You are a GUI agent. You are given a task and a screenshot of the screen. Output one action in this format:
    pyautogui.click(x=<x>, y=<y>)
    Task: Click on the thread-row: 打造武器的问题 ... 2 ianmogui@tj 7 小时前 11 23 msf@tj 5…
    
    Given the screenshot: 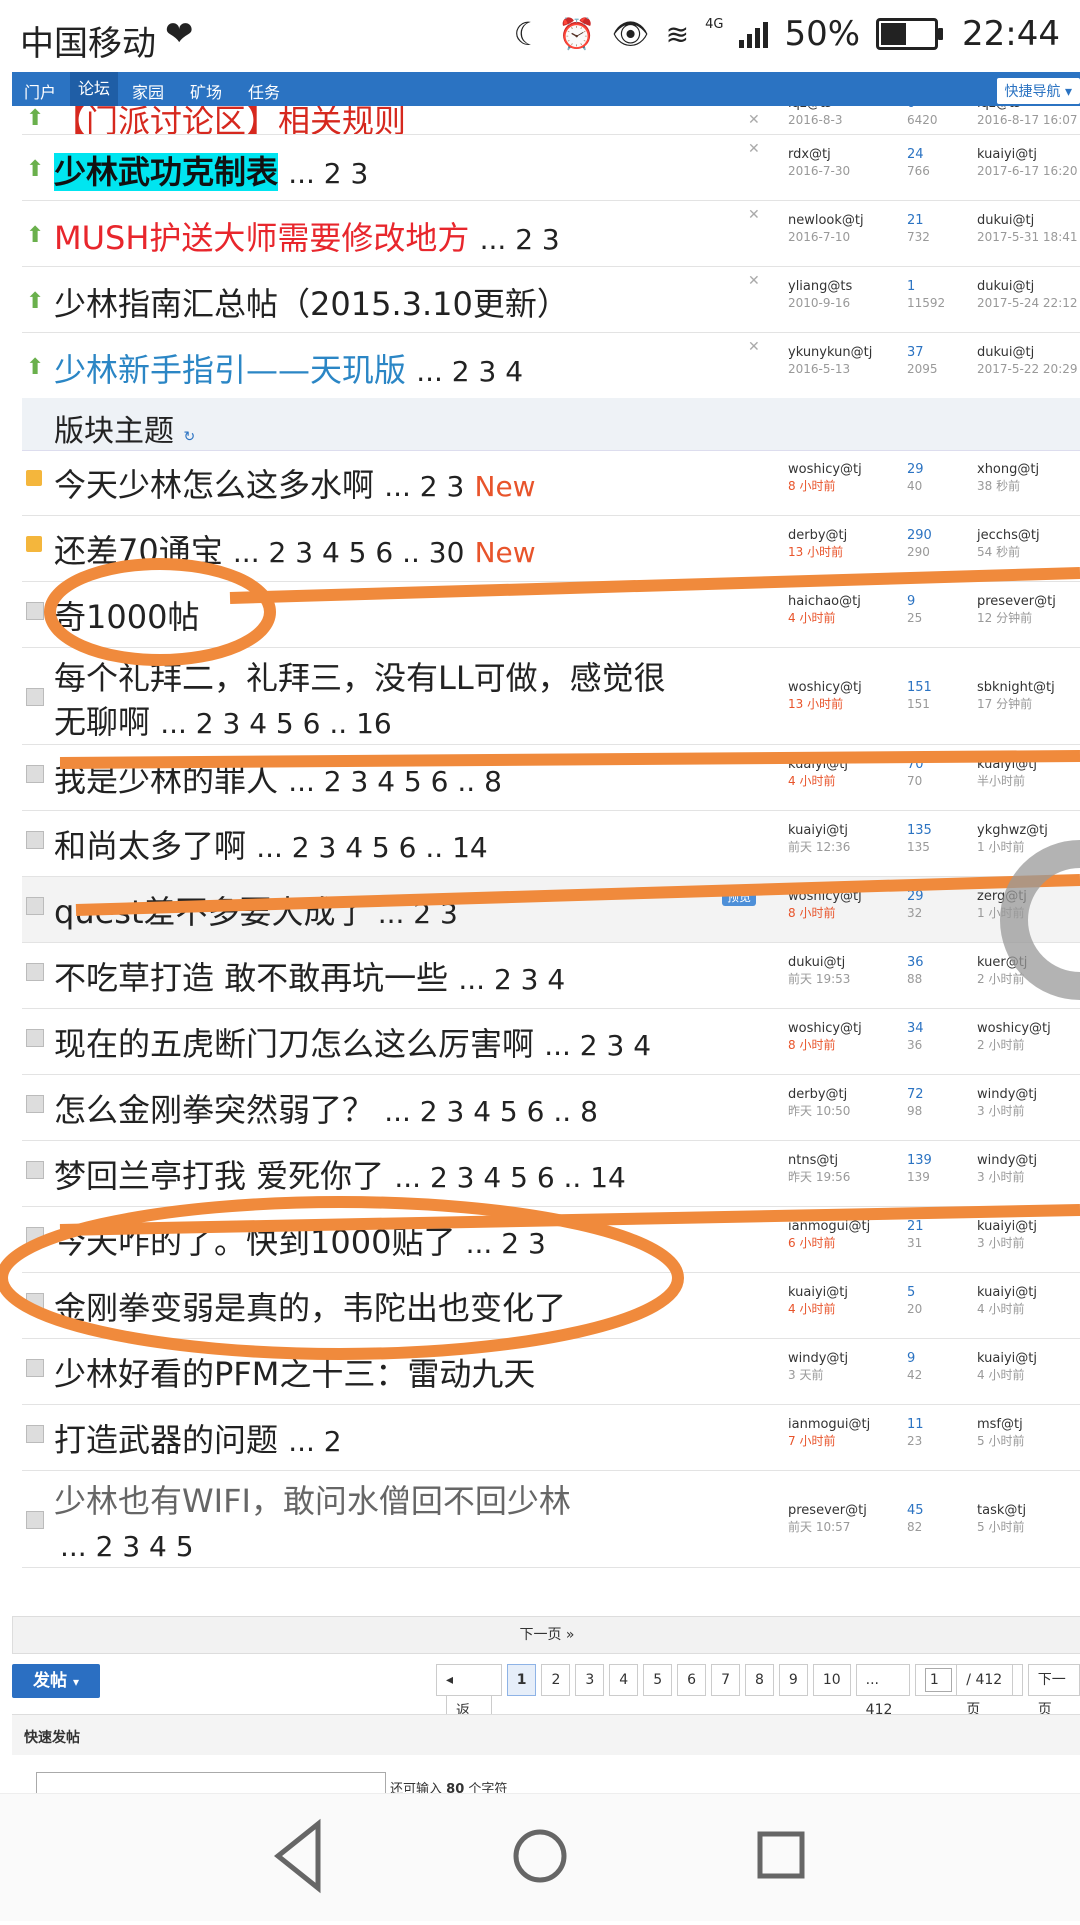 What is the action you would take?
    pyautogui.click(x=551, y=1438)
    